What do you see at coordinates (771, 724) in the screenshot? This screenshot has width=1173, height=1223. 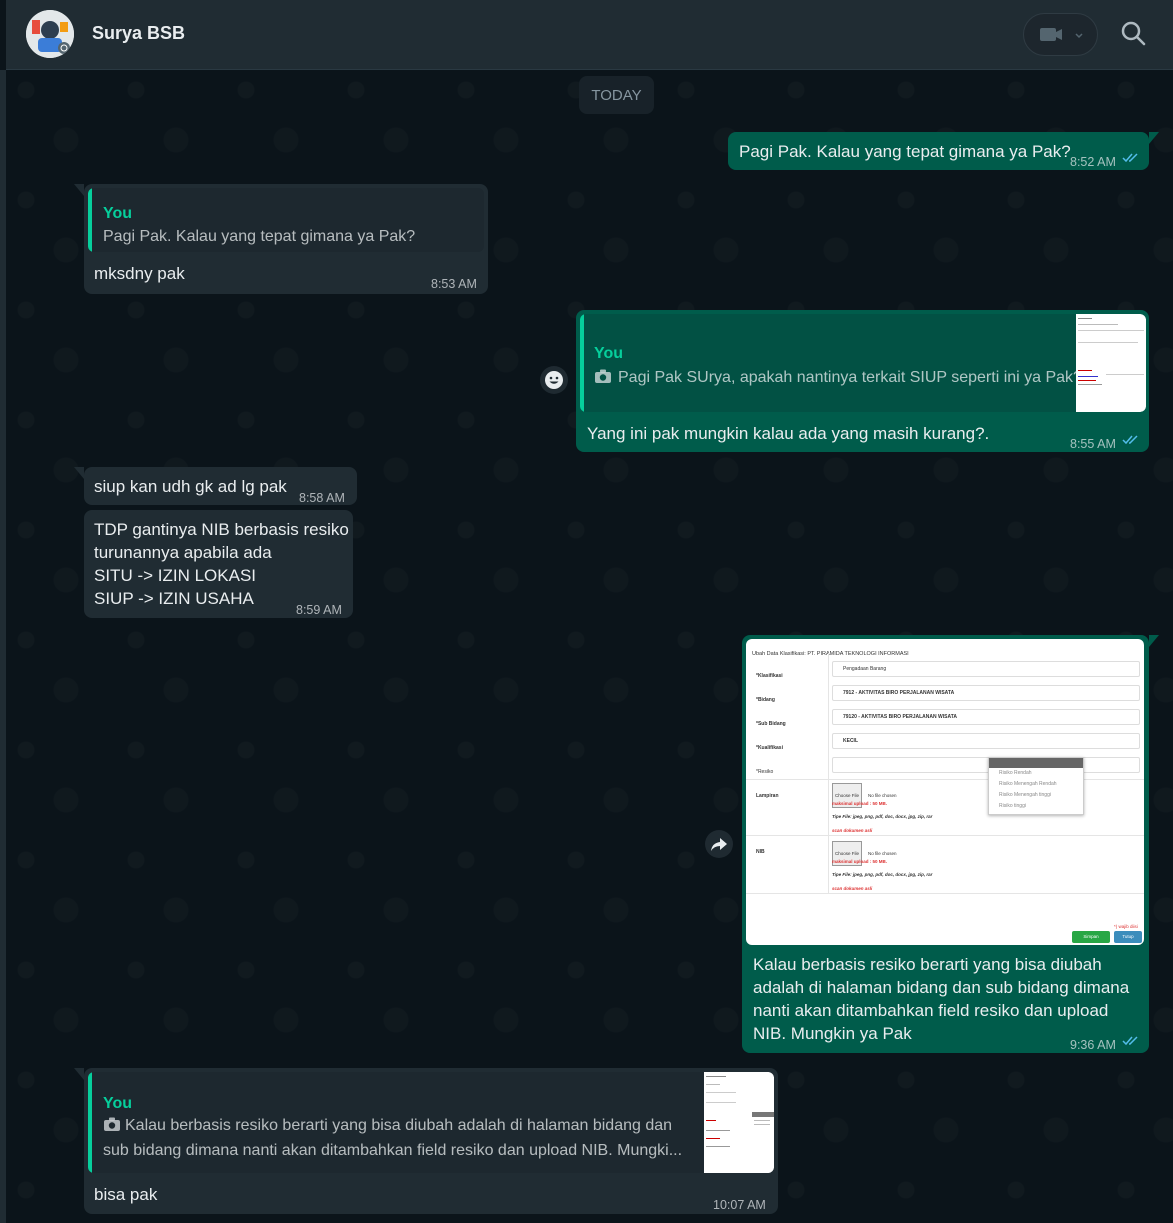 I see `image-field-label: *Sub Bidang` at bounding box center [771, 724].